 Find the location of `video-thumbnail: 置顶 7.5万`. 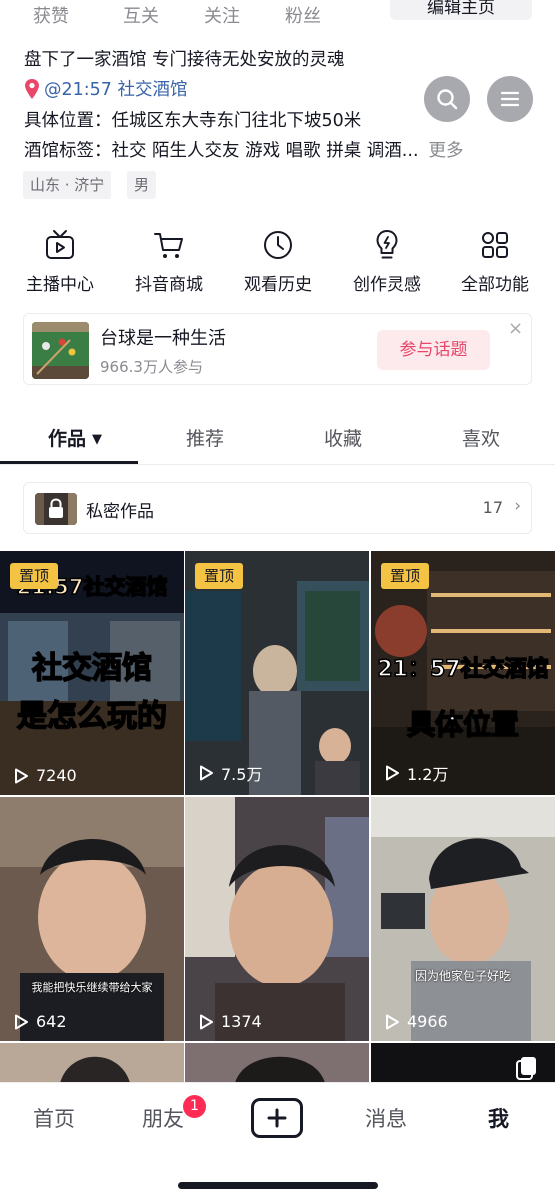

video-thumbnail: 置顶 7.5万 is located at coordinates (277, 673).